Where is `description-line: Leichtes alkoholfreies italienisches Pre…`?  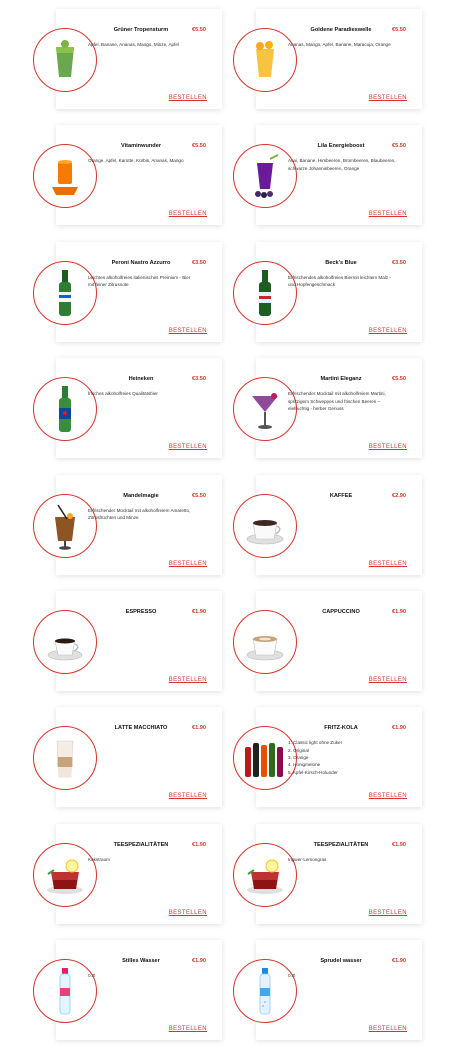 description-line: Leichtes alkoholfreies italienisches Pre… is located at coordinates (139, 277).